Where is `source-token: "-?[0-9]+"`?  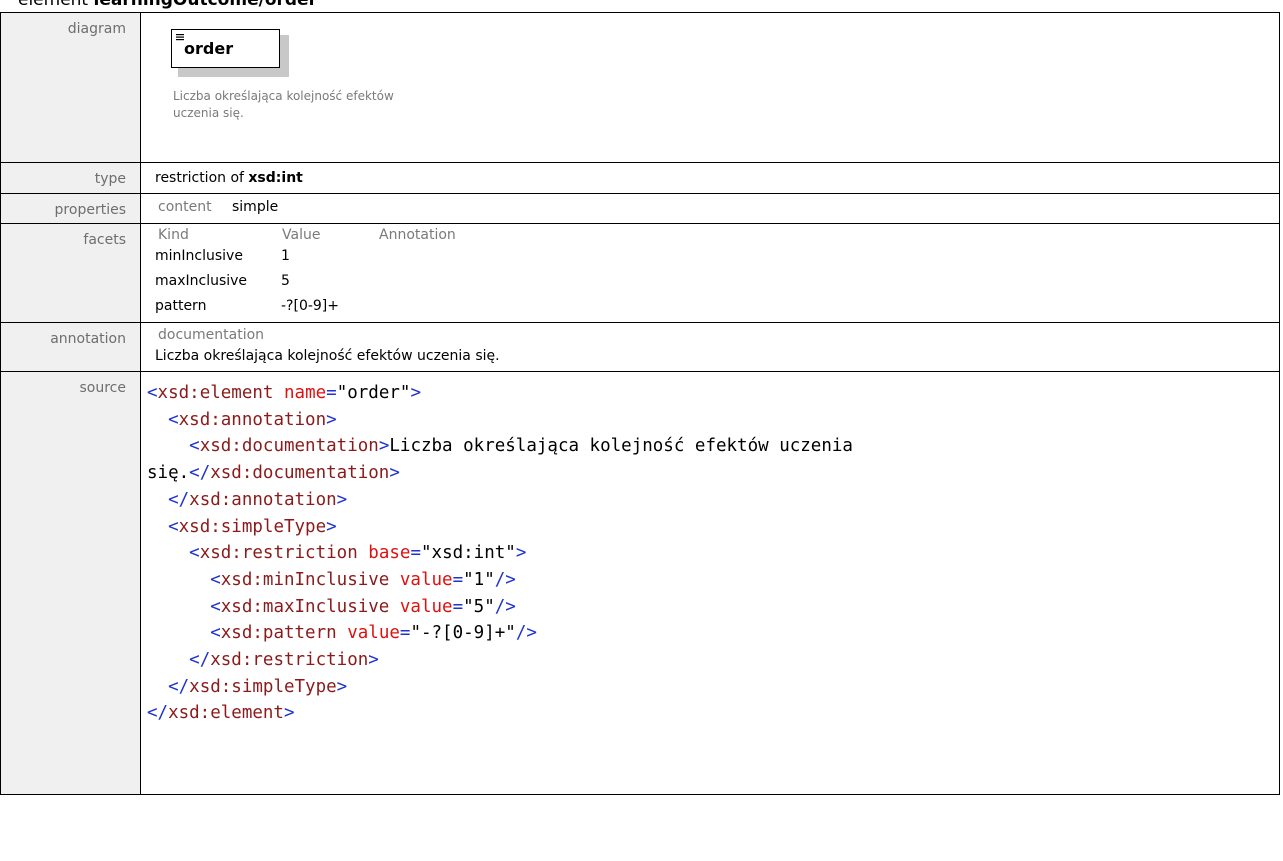
source-token: "-?[0-9]+" is located at coordinates (463, 633).